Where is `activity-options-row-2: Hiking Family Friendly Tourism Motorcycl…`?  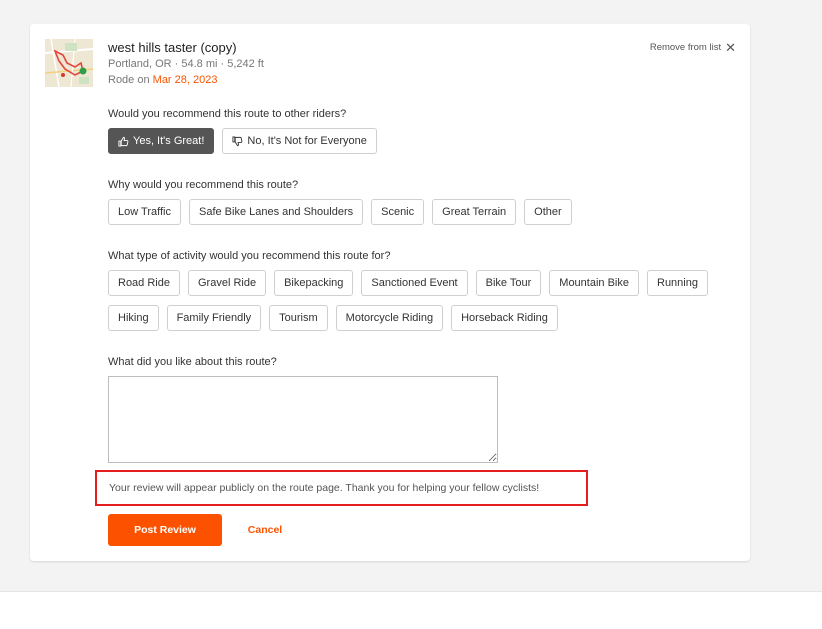
activity-options-row-2: Hiking Family Friendly Tourism Motorcycl… is located at coordinates (333, 318).